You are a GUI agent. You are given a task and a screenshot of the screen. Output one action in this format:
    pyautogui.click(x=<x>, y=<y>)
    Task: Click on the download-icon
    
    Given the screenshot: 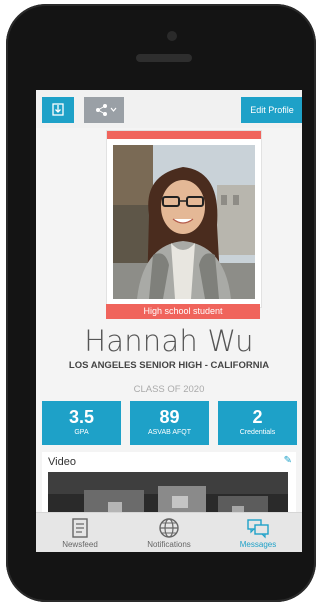 What is the action you would take?
    pyautogui.click(x=58, y=109)
    